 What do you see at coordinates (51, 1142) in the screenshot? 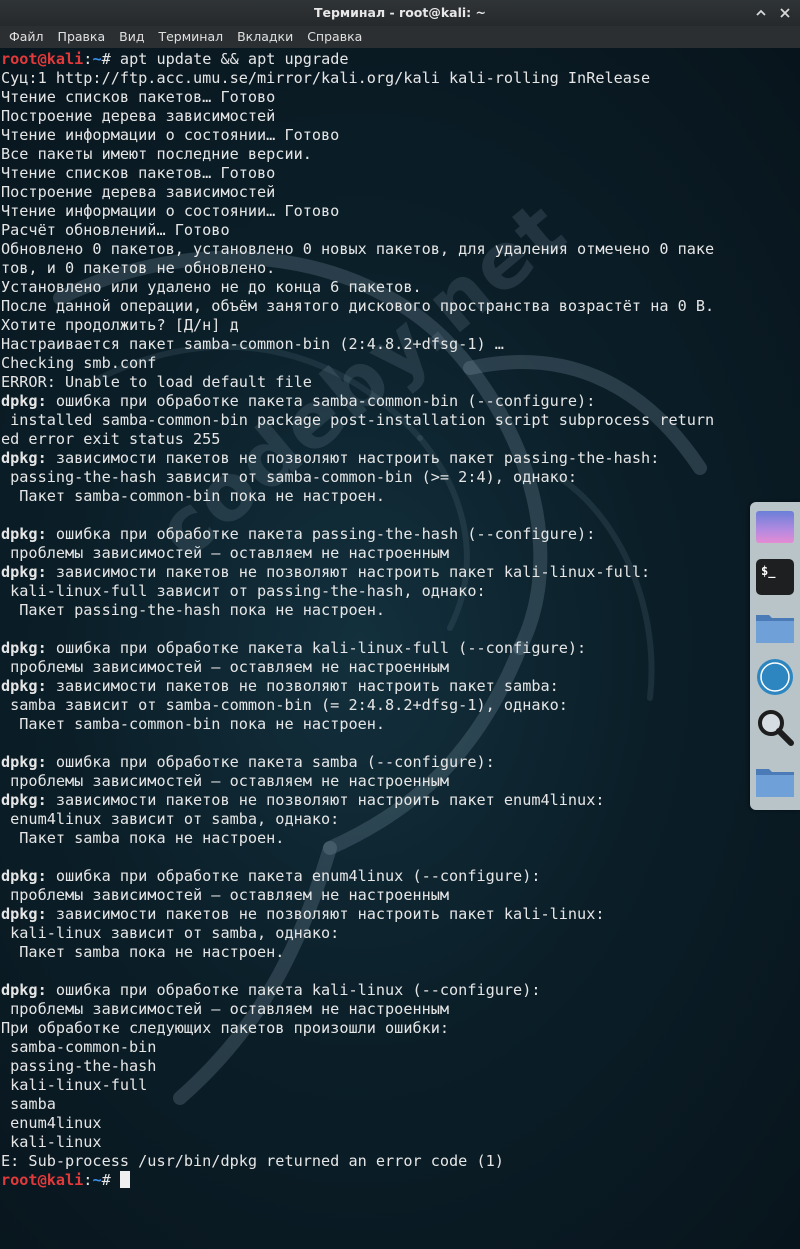
I see `output-text: kali-linux` at bounding box center [51, 1142].